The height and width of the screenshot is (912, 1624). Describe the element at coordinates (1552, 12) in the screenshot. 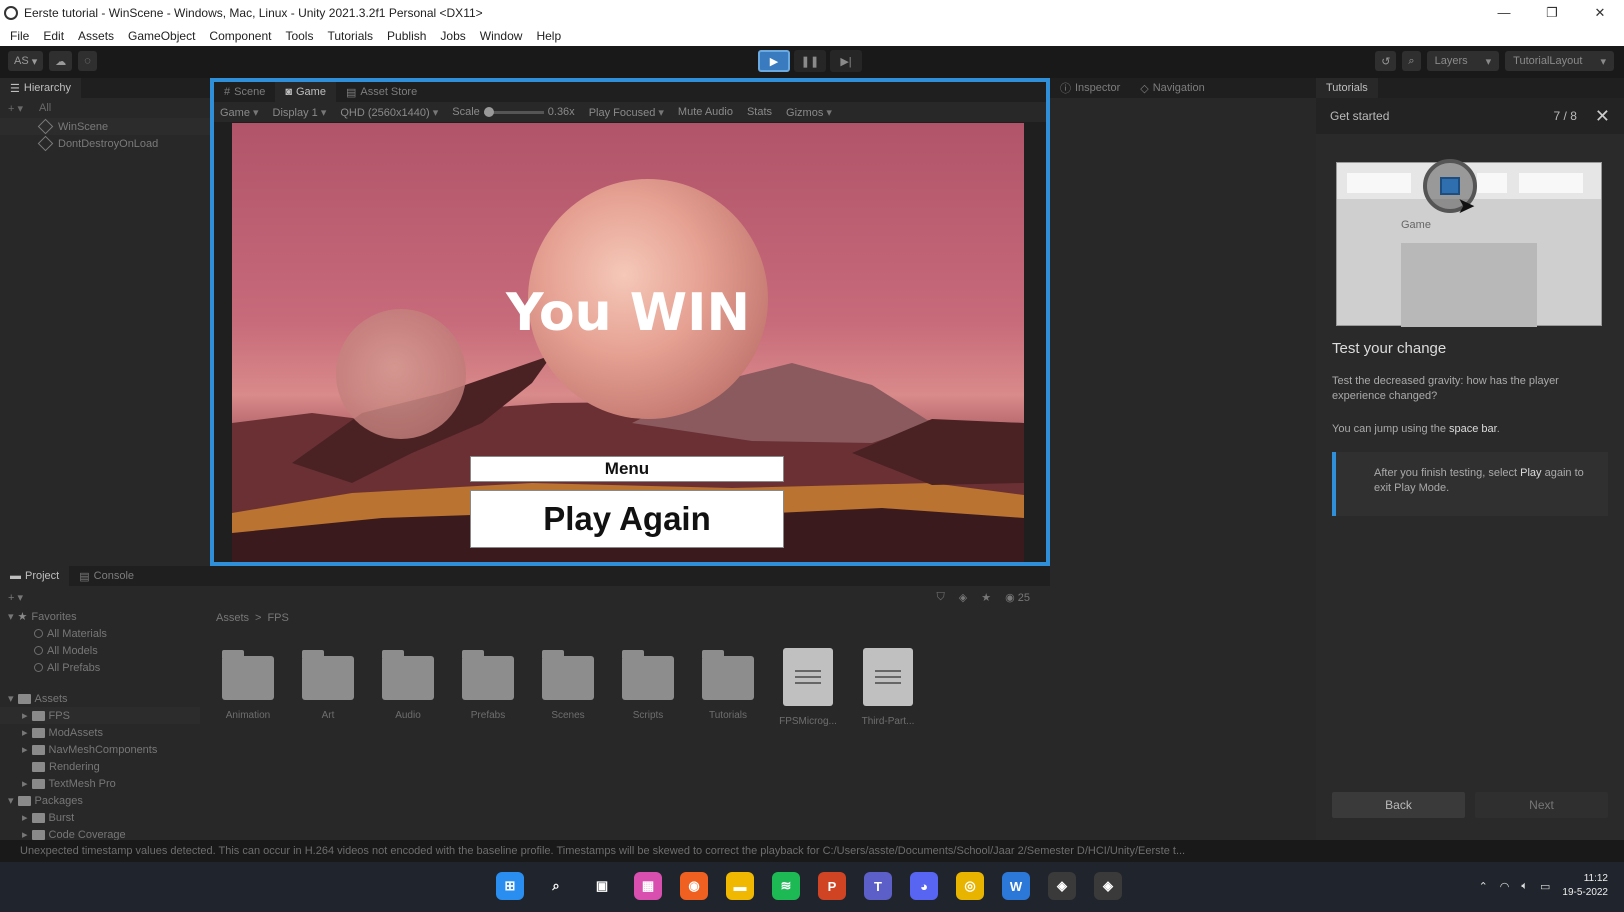

I see `restore-button: ❐` at that location.